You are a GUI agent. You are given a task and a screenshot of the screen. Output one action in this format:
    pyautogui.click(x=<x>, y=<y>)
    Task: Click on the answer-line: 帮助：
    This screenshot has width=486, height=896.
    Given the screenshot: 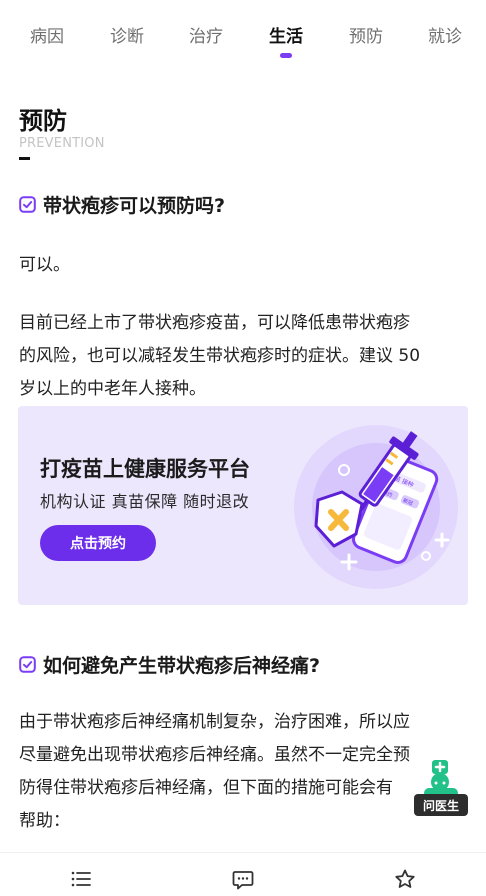 What is the action you would take?
    pyautogui.click(x=44, y=821)
    